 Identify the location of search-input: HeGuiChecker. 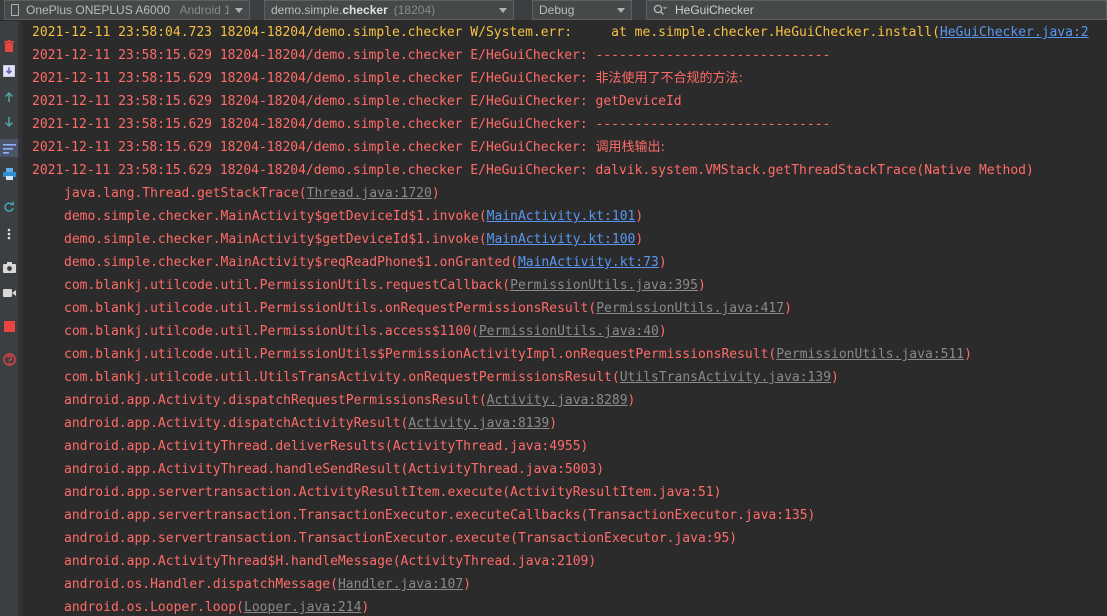
(876, 10).